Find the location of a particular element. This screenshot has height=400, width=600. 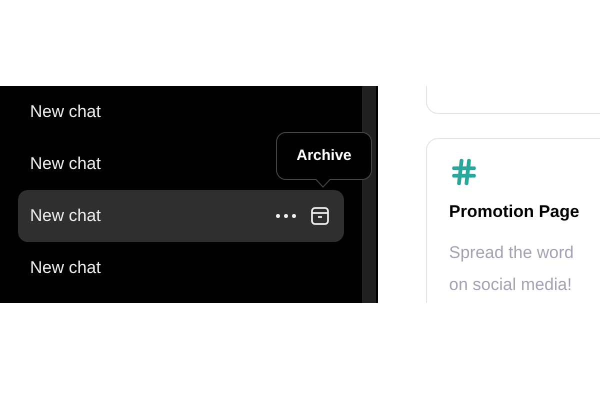

card: Promotion Page Spread the word on social media! is located at coordinates (513, 220).